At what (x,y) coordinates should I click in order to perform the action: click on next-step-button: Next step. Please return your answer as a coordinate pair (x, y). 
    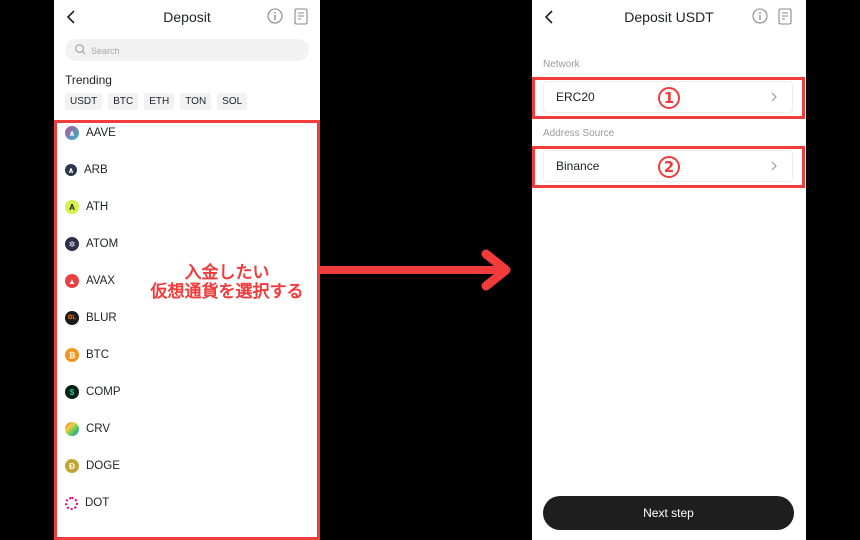
    Looking at the image, I should click on (668, 513).